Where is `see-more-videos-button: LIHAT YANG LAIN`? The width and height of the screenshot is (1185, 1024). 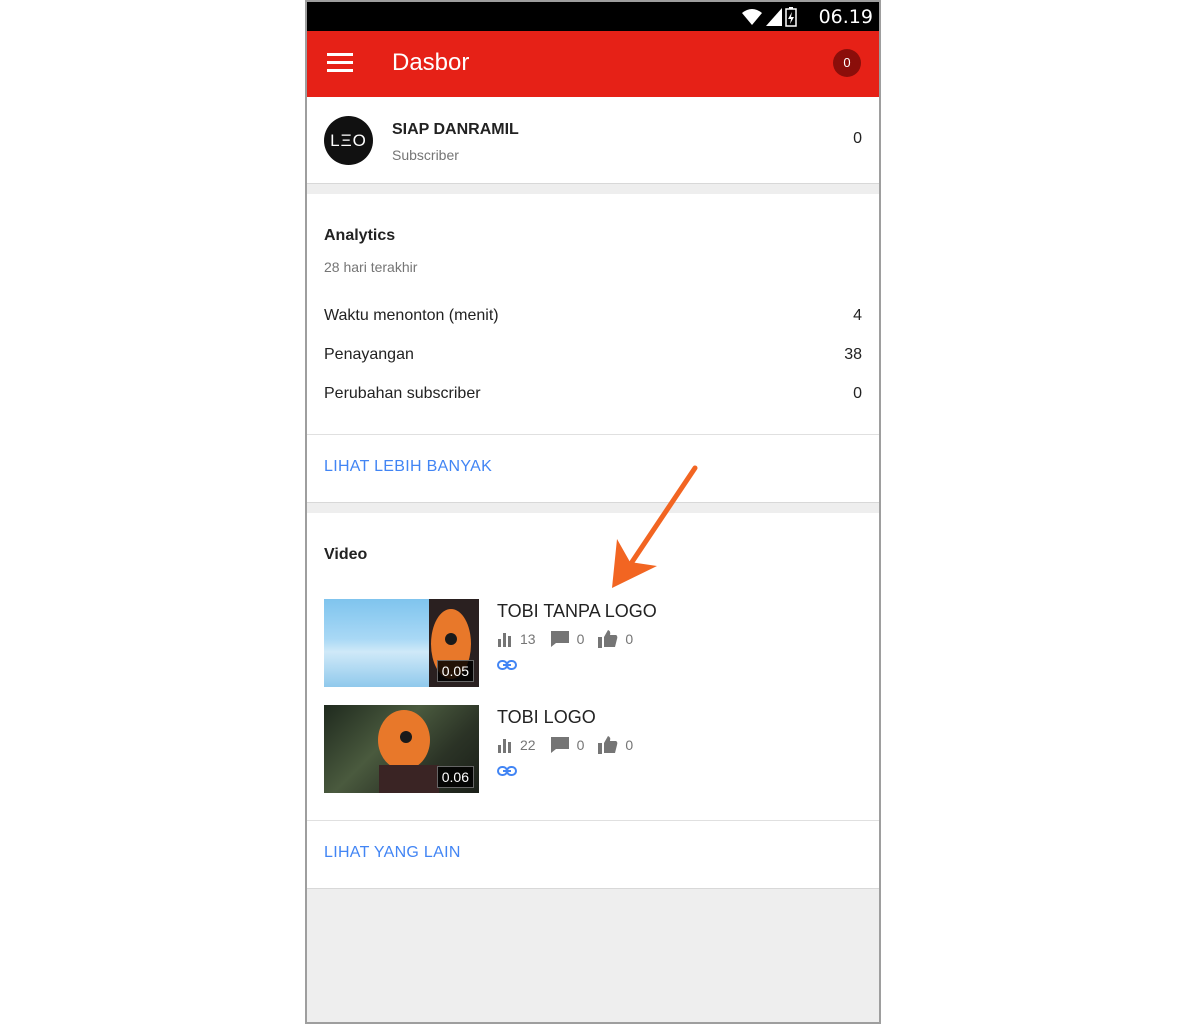 see-more-videos-button: LIHAT YANG LAIN is located at coordinates (392, 853).